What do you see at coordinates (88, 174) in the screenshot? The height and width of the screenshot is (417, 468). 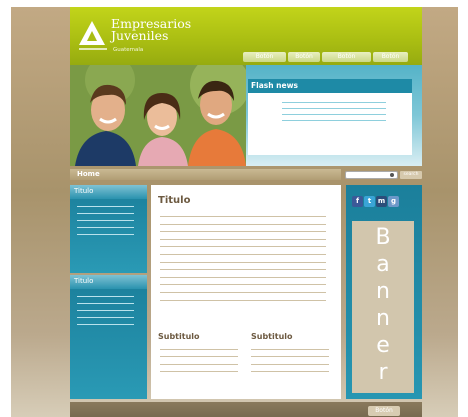 I see `breadcrumb-home: Home` at bounding box center [88, 174].